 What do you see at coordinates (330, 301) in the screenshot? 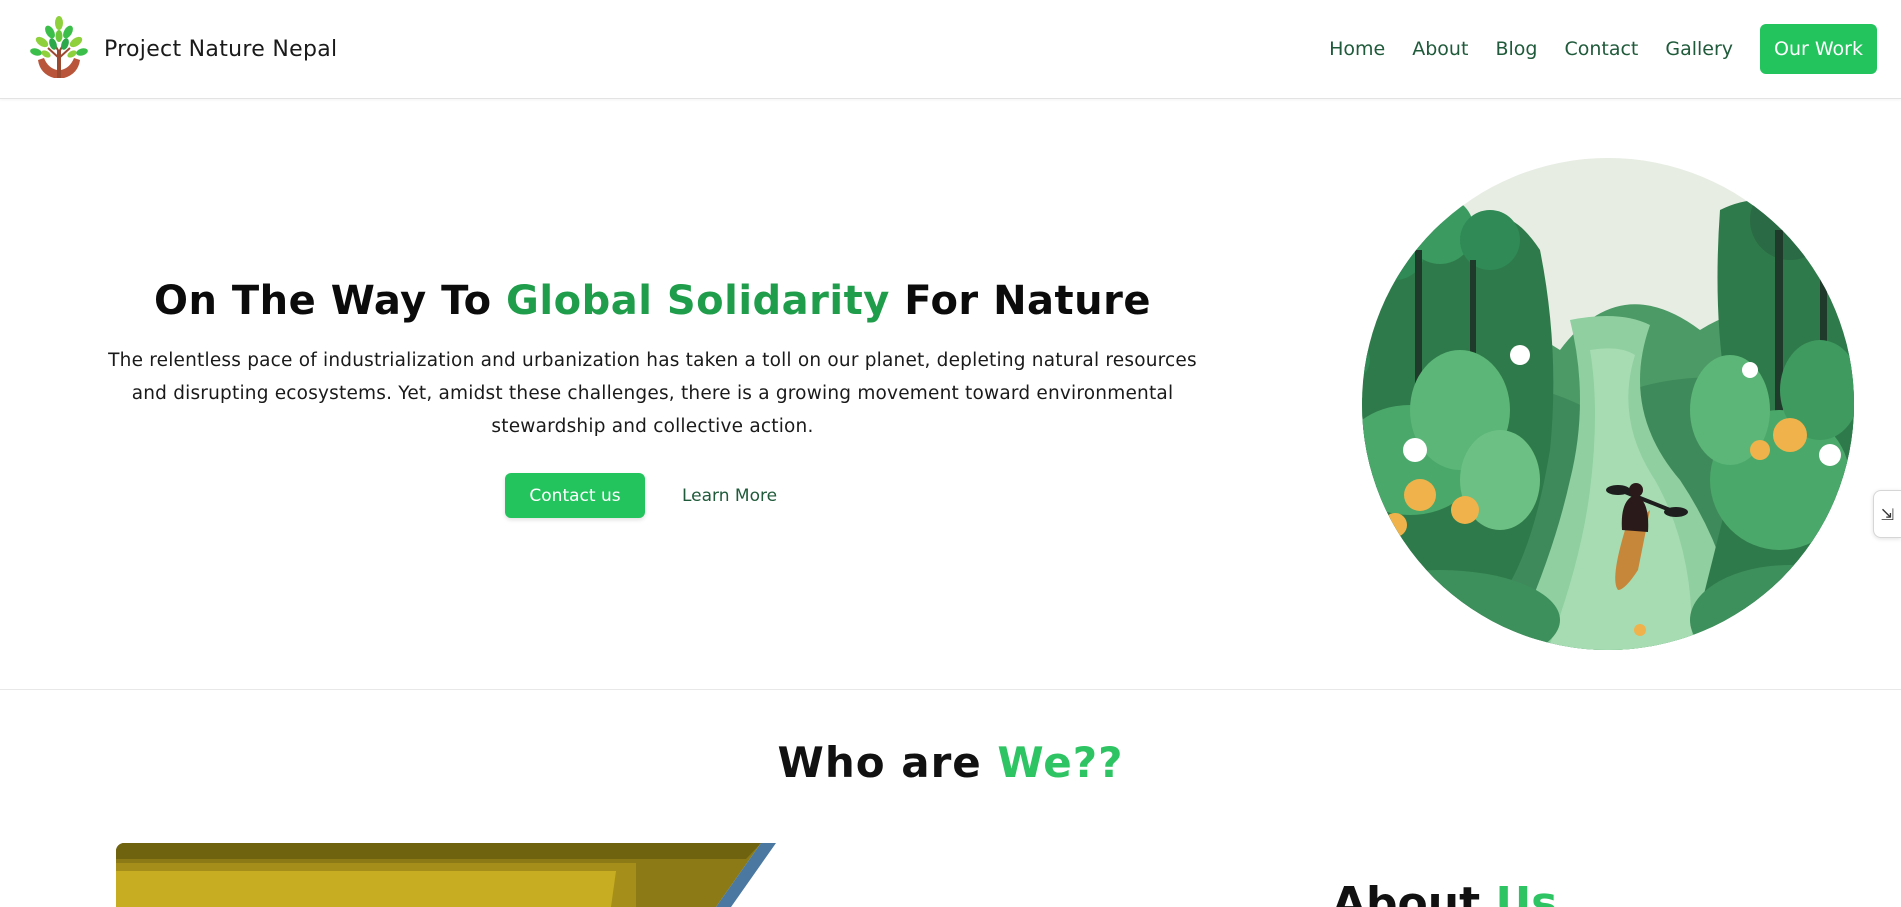
I see `hero-title-before: On The Way To` at bounding box center [330, 301].